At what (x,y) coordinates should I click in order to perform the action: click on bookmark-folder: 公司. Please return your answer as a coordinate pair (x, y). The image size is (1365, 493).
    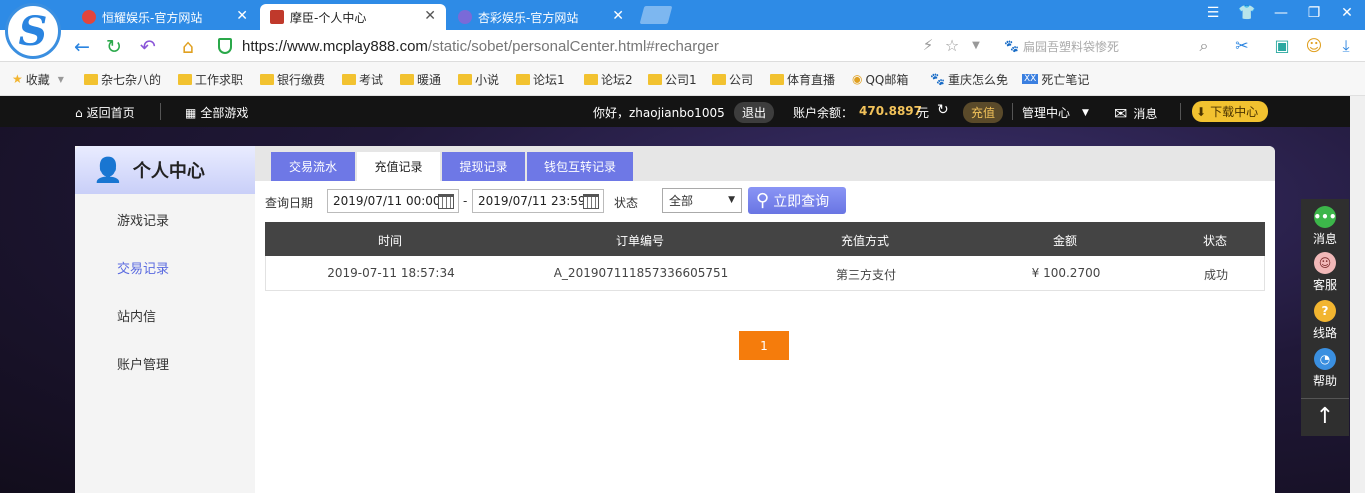
    Looking at the image, I should click on (732, 79).